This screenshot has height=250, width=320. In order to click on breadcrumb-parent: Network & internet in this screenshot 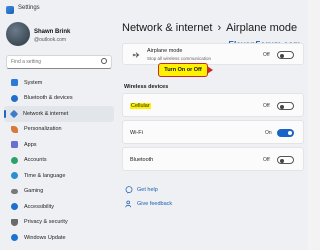, I will do `click(167, 28)`.